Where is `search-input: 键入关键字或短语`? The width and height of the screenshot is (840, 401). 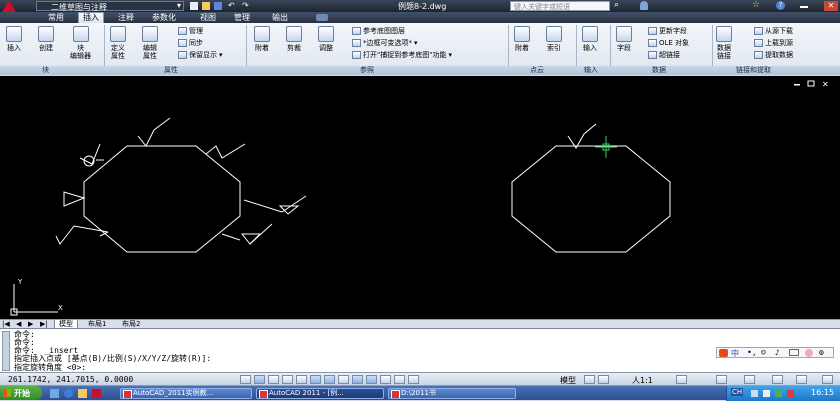
search-input: 键入关键字或短语 is located at coordinates (560, 6).